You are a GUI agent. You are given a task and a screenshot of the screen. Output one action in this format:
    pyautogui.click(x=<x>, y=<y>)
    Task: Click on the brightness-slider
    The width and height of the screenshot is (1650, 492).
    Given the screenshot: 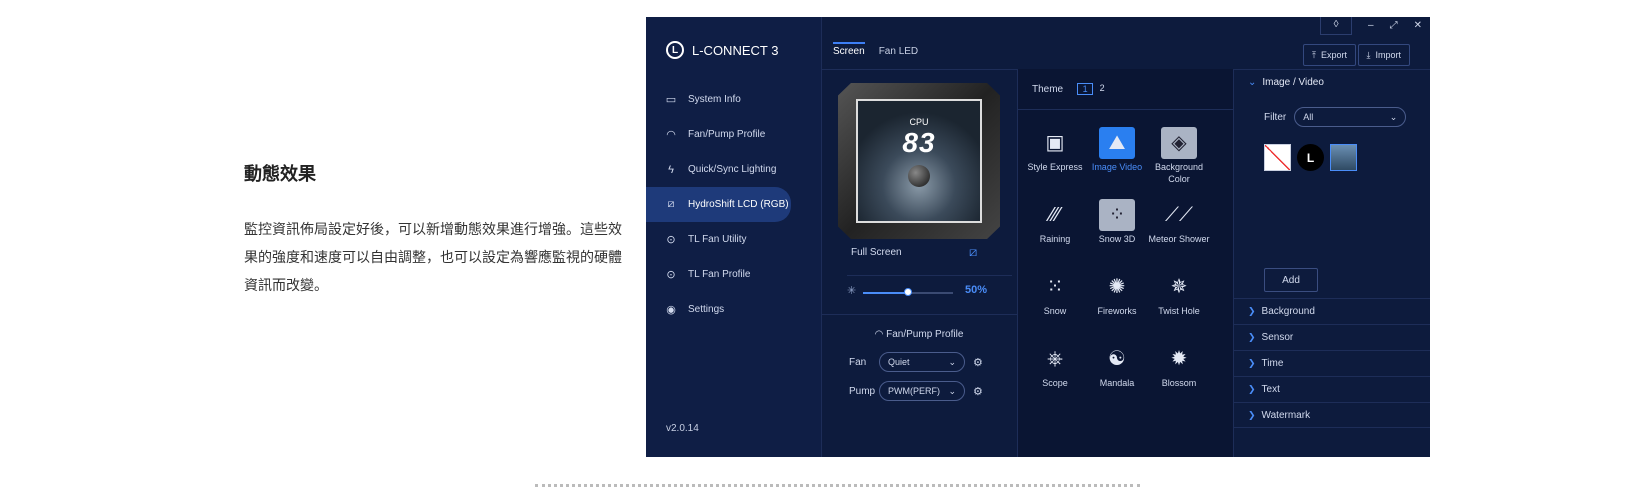 What is the action you would take?
    pyautogui.click(x=908, y=292)
    